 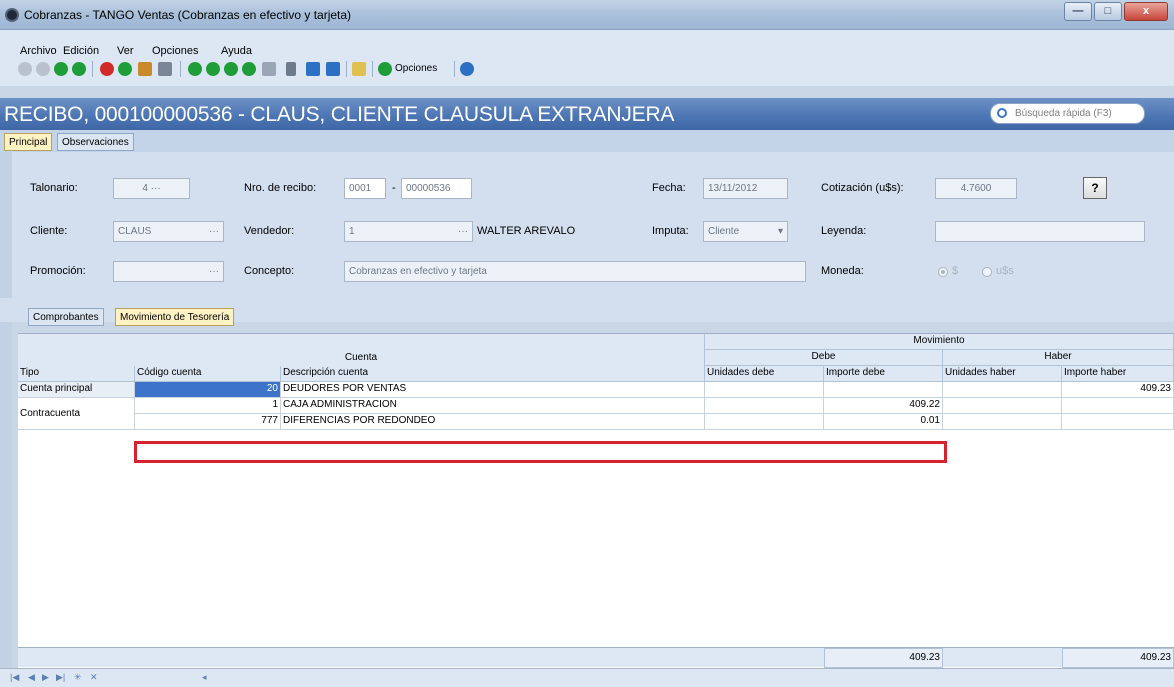 What do you see at coordinates (151, 188) in the screenshot?
I see `talonario-field: 4 ···` at bounding box center [151, 188].